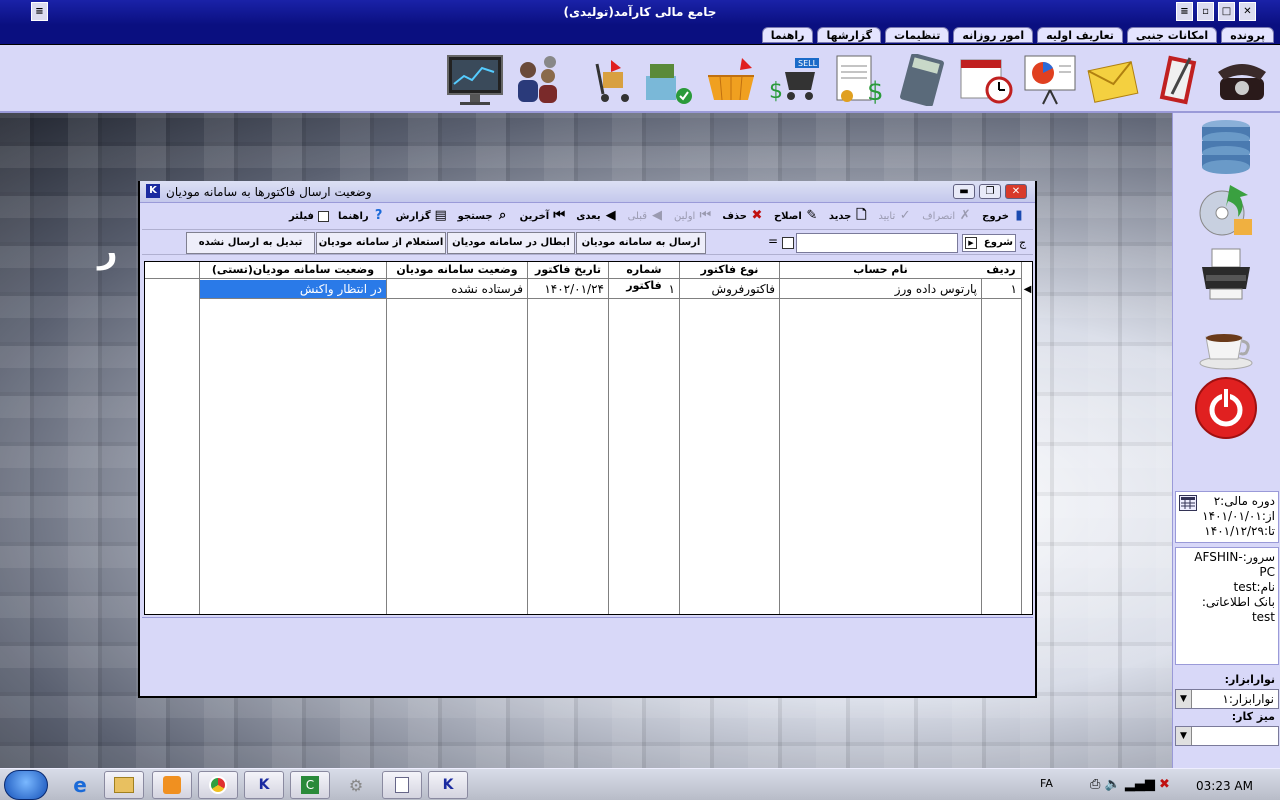 Image resolution: width=1280 pixels, height=800 pixels. Describe the element at coordinates (80, 785) in the screenshot. I see `ie-icon: e` at that location.